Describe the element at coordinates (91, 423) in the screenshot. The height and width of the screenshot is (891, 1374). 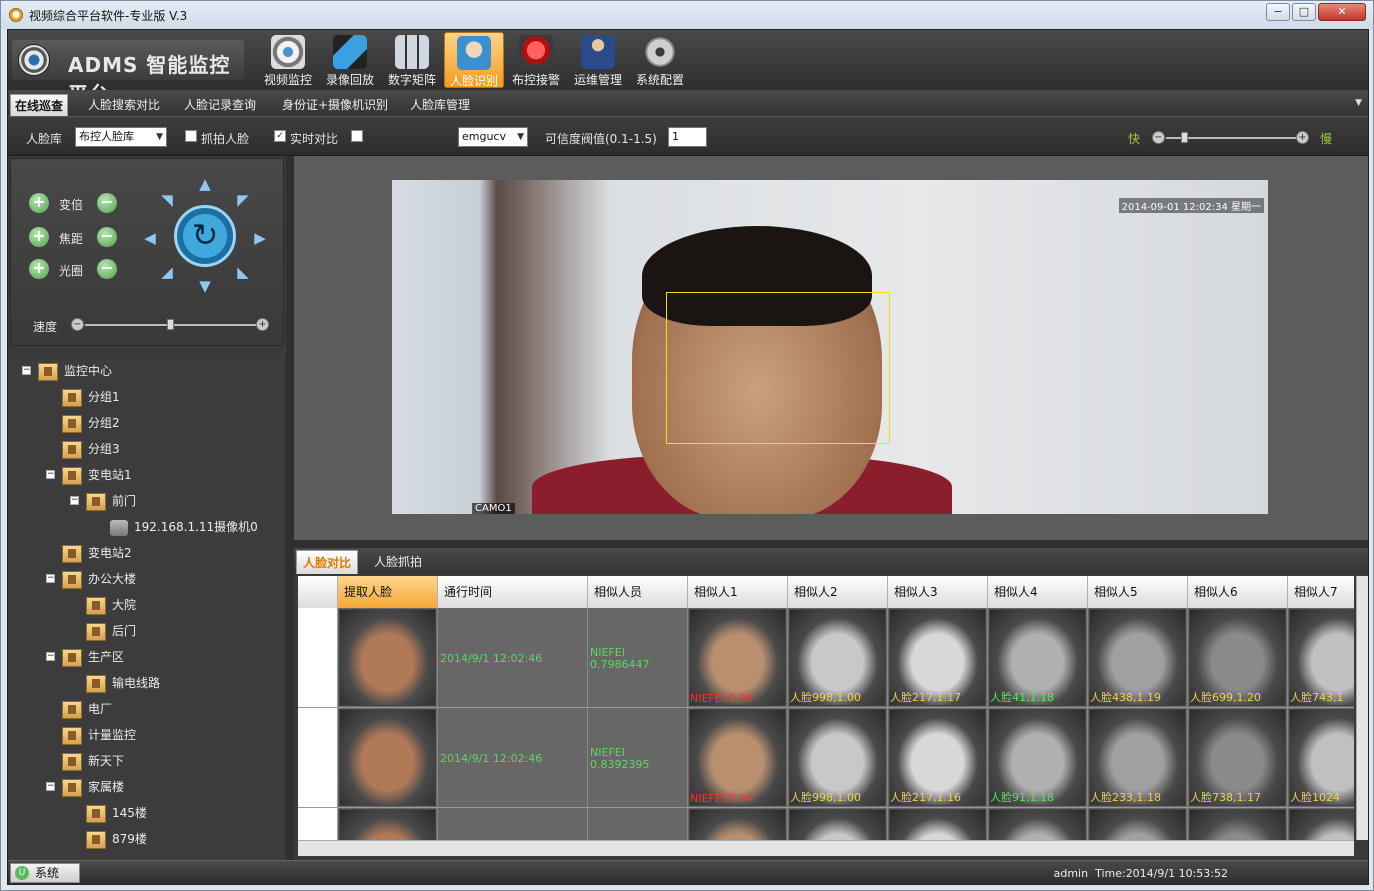
I see `tree-node: 分组2` at that location.